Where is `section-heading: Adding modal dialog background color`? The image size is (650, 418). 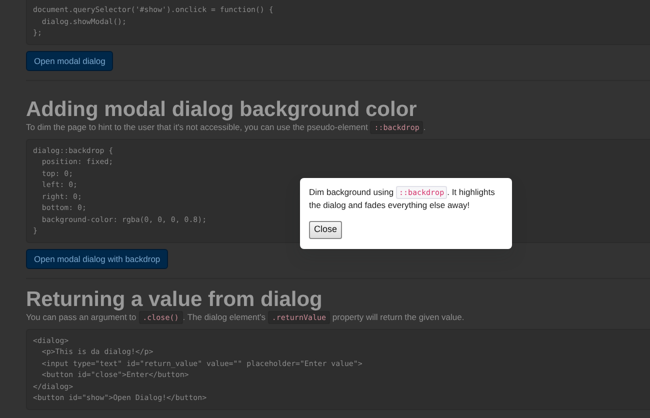
section-heading: Adding modal dialog background color is located at coordinates (222, 109).